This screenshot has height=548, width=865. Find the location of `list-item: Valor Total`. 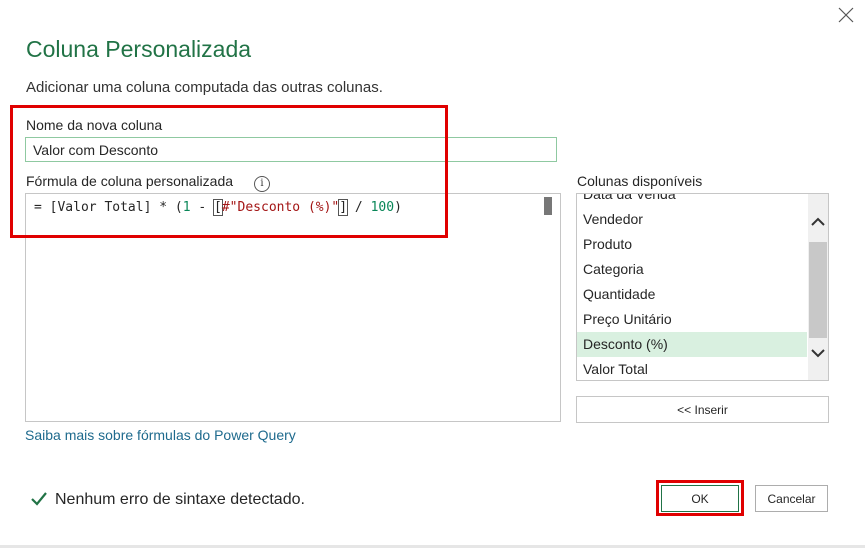

list-item: Valor Total is located at coordinates (692, 368).